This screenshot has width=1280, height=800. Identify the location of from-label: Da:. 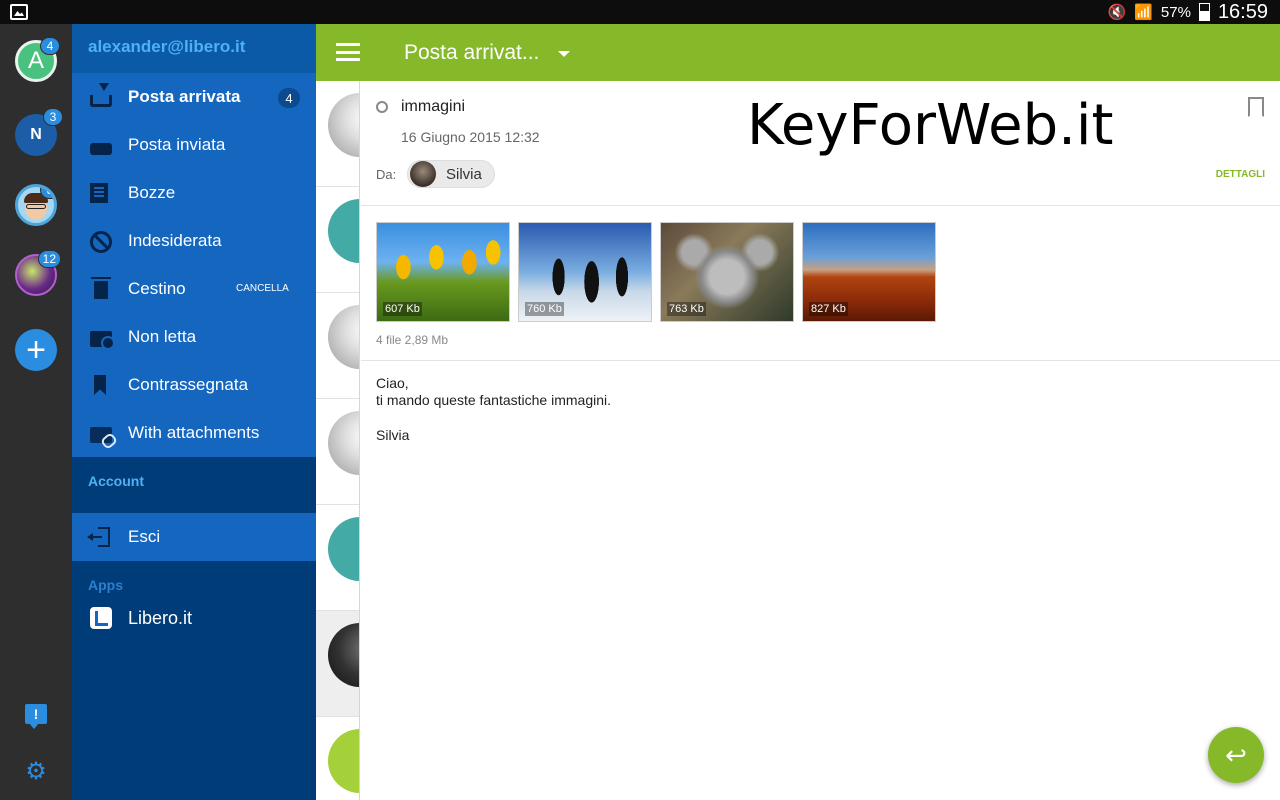
(386, 174).